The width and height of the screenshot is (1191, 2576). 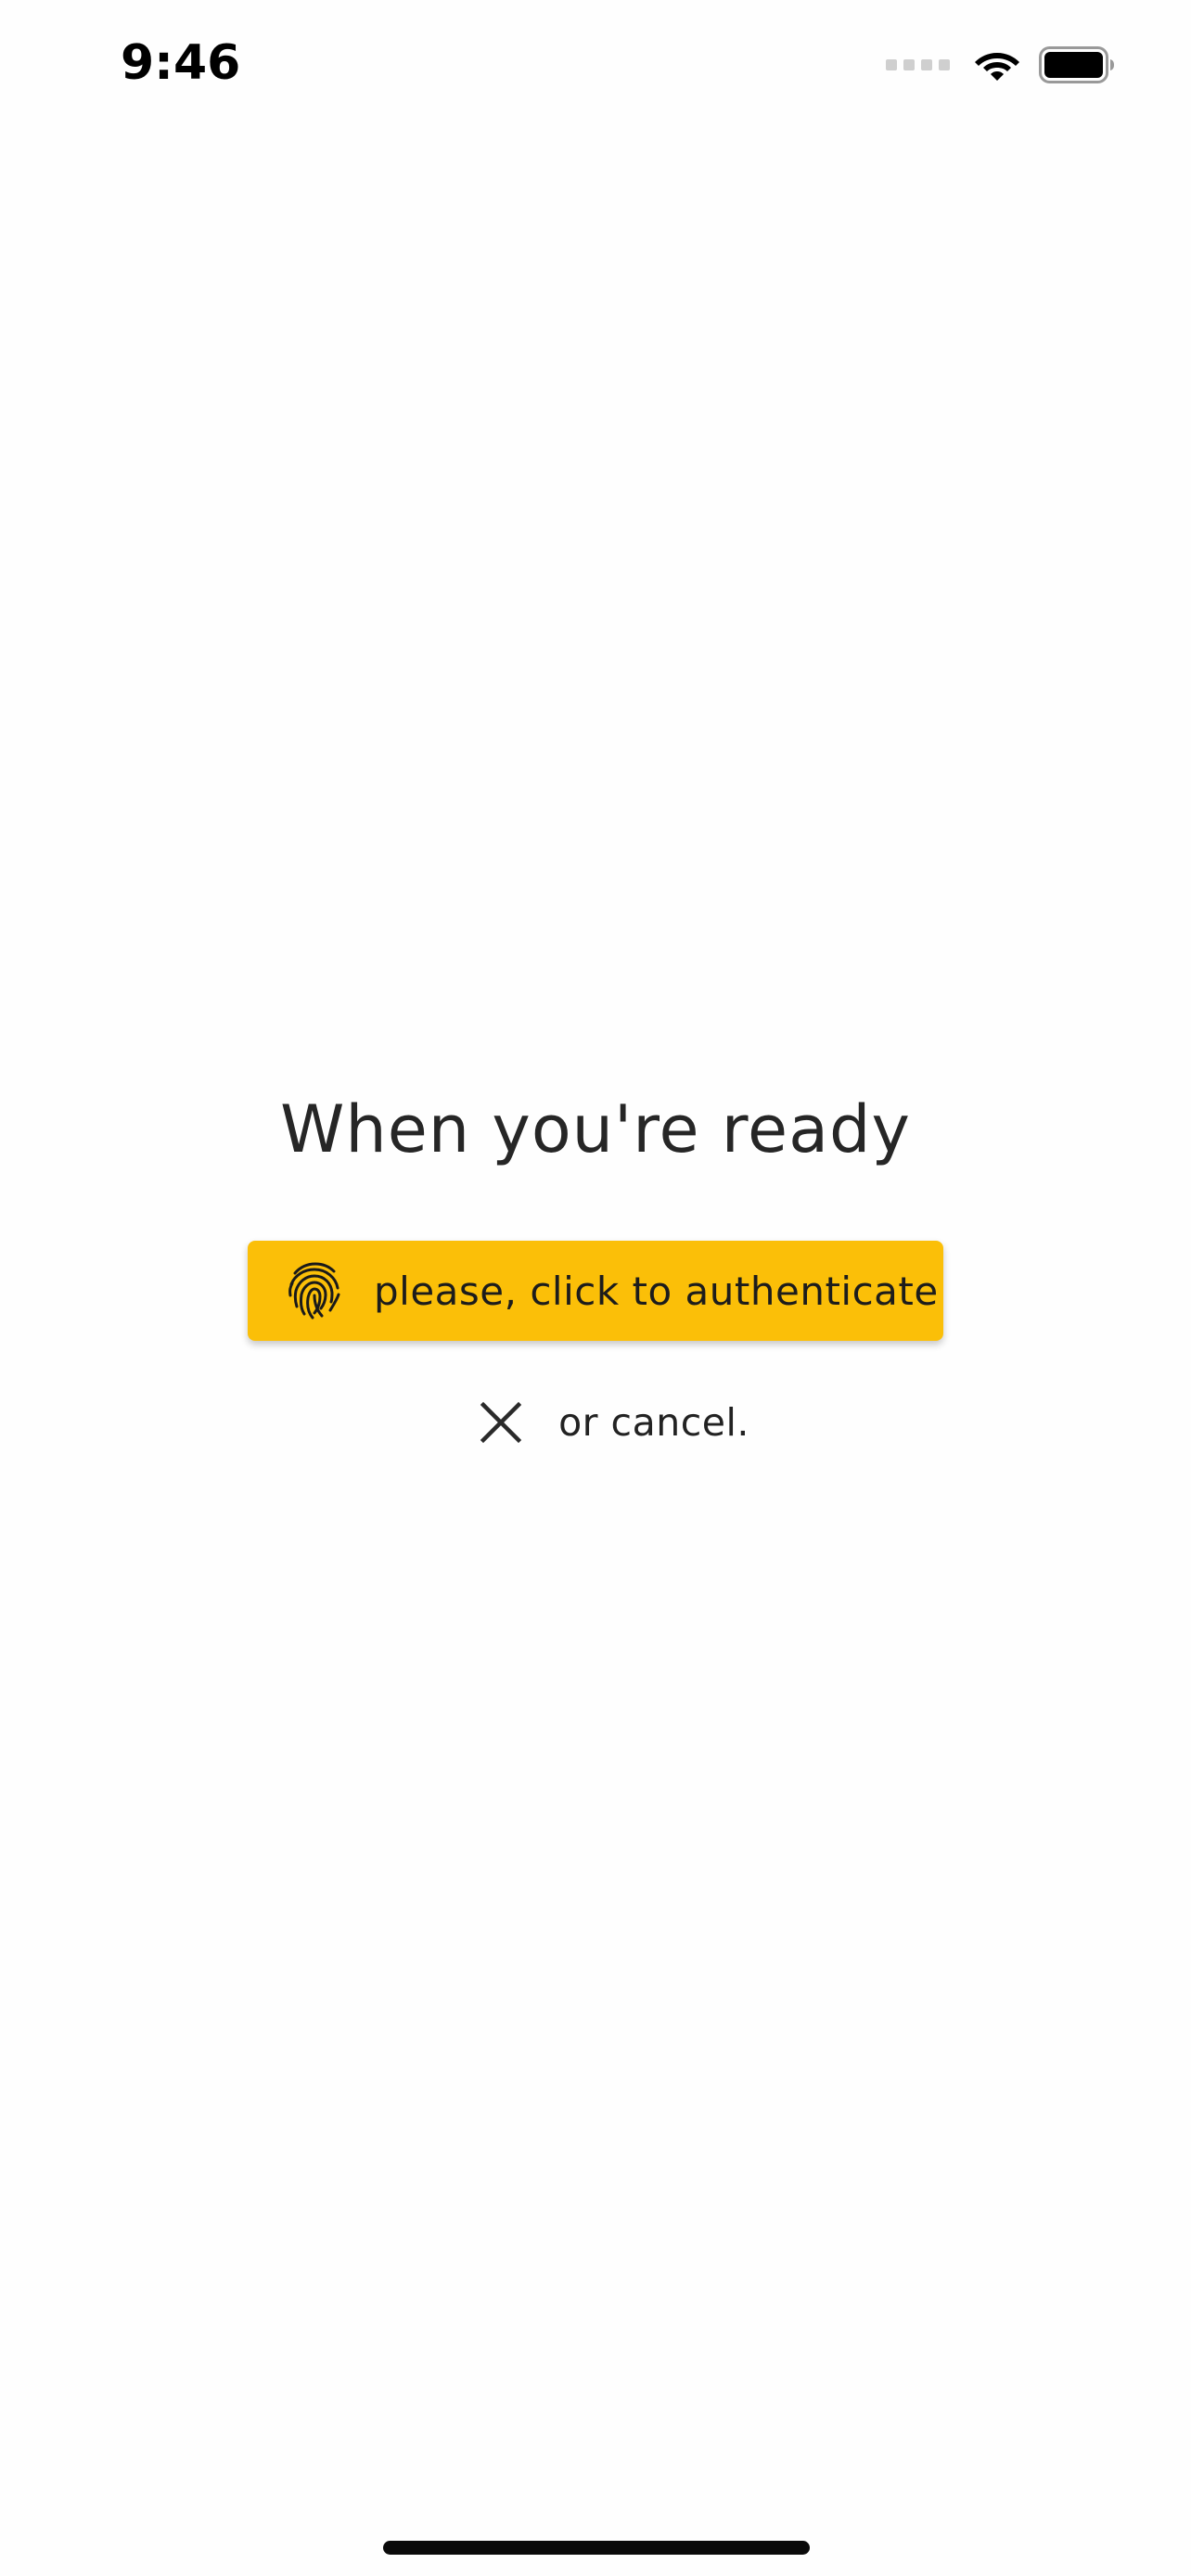 I want to click on cancel-label: or cancel., so click(x=653, y=1423).